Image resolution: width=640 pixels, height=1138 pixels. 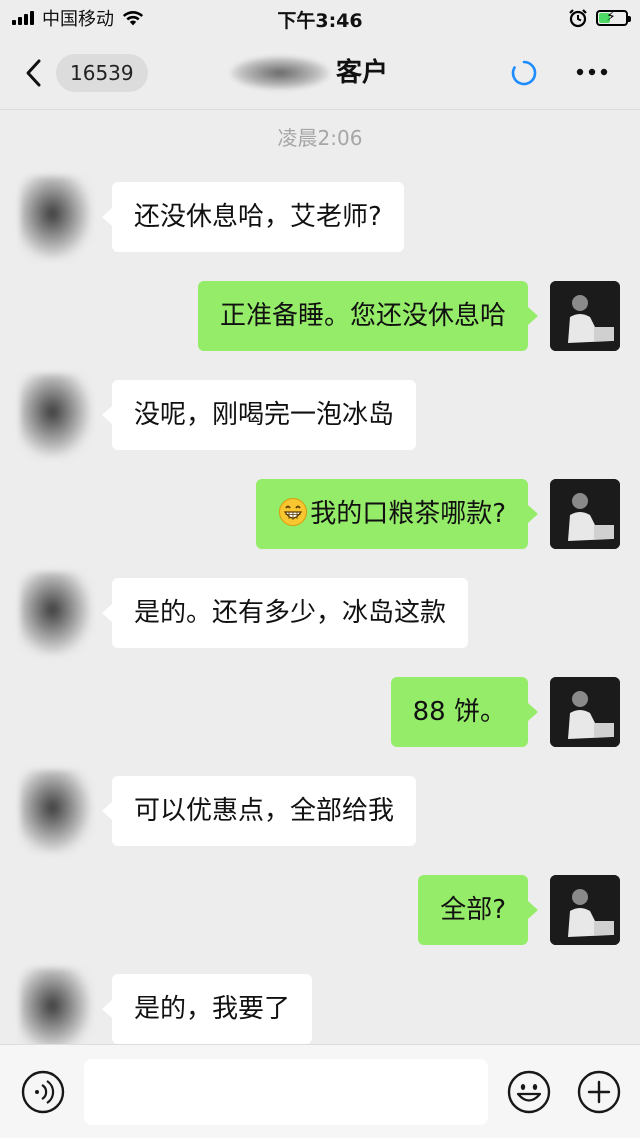 What do you see at coordinates (599, 1092) in the screenshot?
I see `plus-icon` at bounding box center [599, 1092].